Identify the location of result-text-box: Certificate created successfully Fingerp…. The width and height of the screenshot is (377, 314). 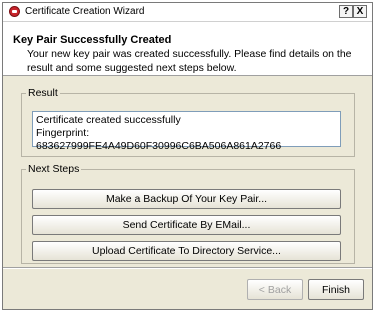
(186, 131).